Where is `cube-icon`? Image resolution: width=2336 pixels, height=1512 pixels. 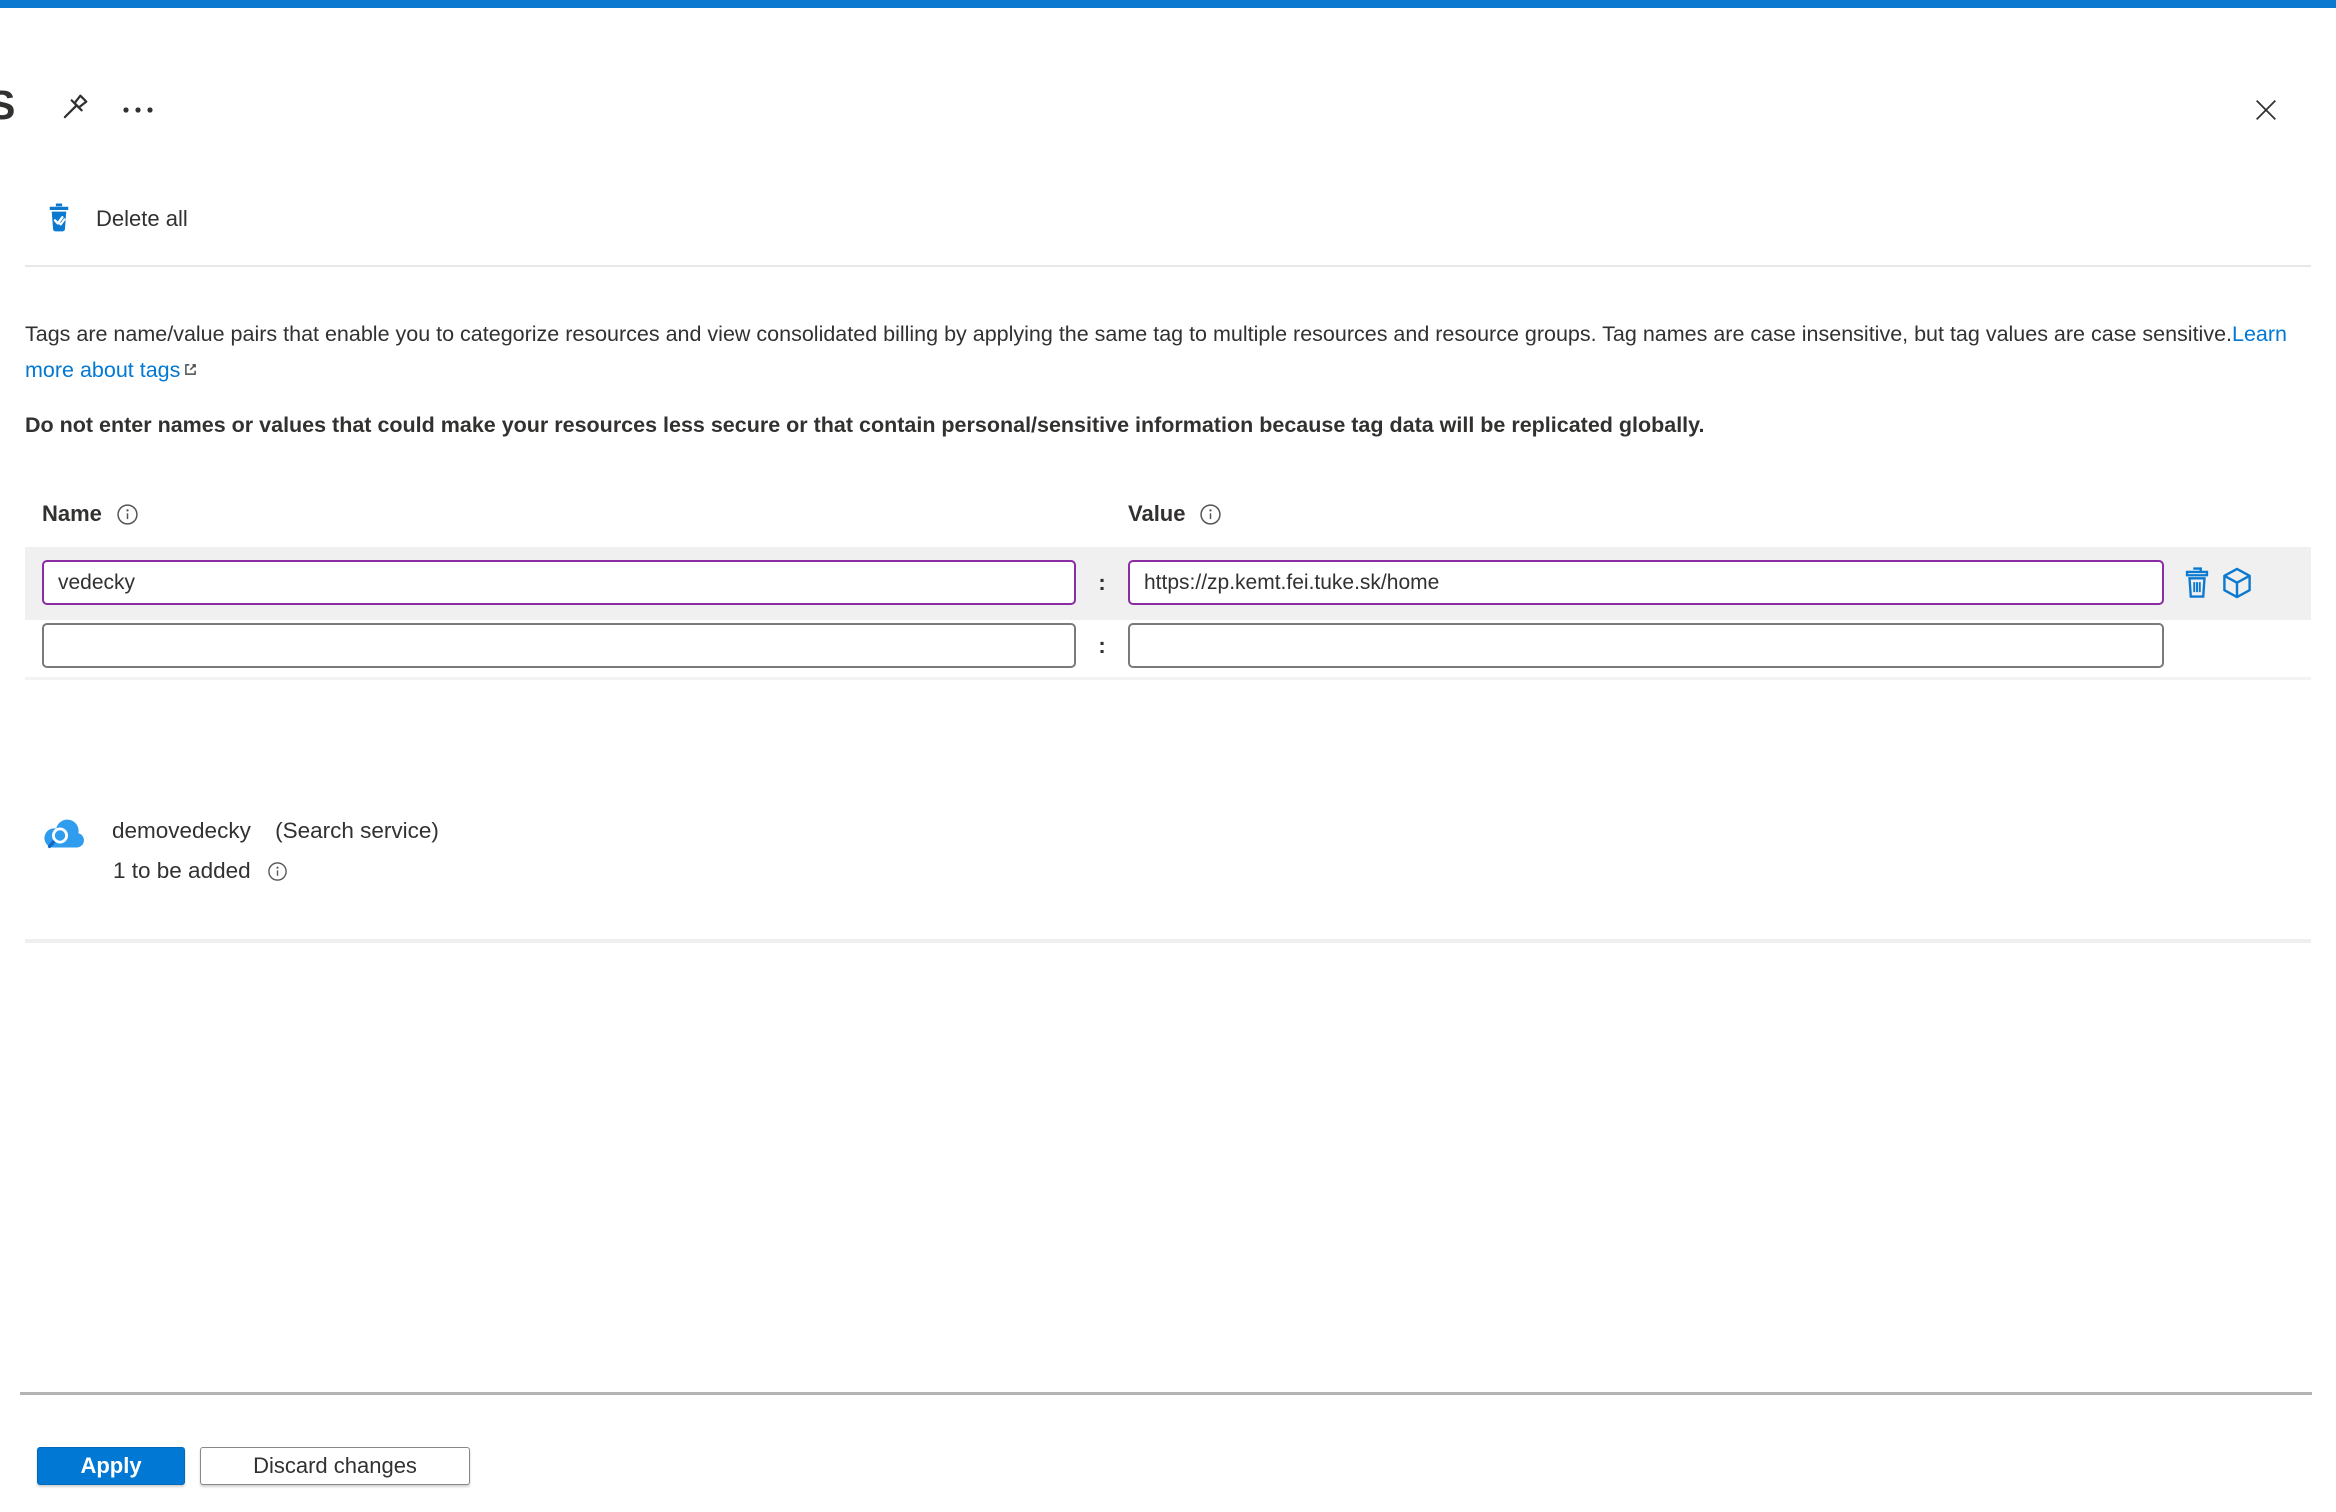 cube-icon is located at coordinates (2237, 583).